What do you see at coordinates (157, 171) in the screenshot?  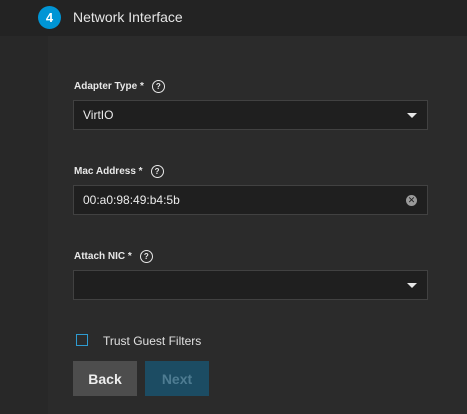 I see `mac-address-help-icon: ?` at bounding box center [157, 171].